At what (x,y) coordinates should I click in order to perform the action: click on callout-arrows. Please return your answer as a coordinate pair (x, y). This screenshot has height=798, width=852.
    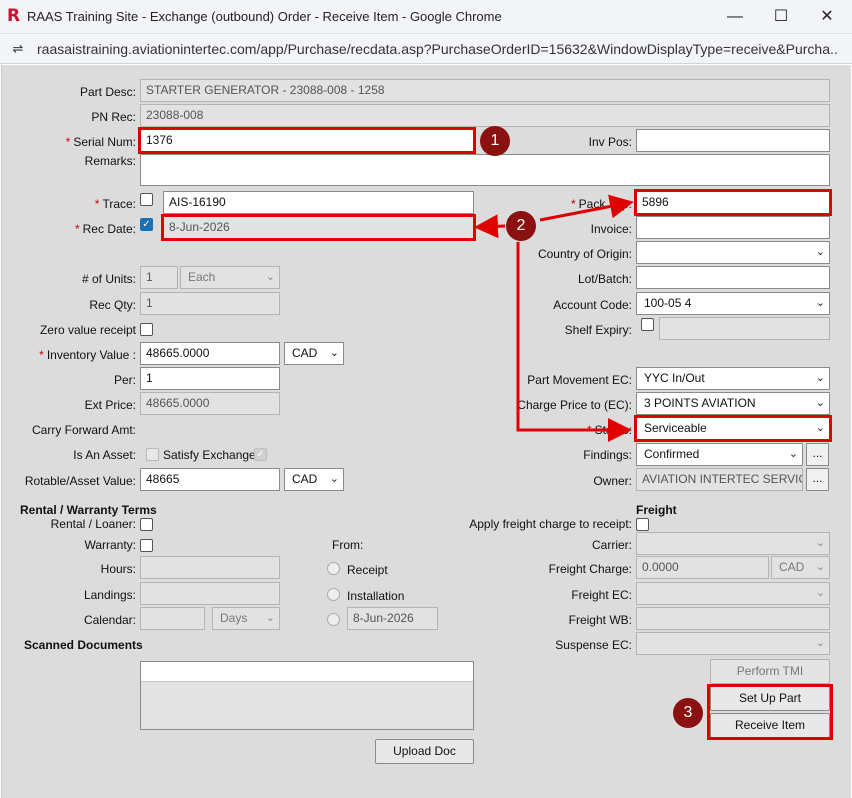
    Looking at the image, I should click on (554, 318).